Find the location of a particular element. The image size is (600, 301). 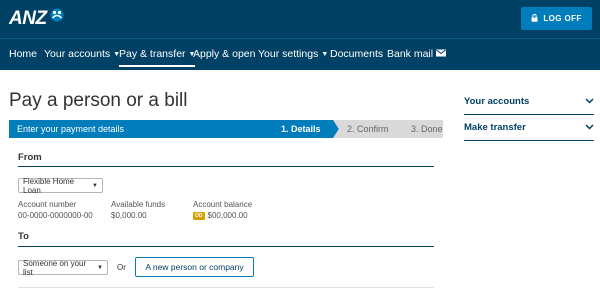

step-details: 1. Details is located at coordinates (304, 129).